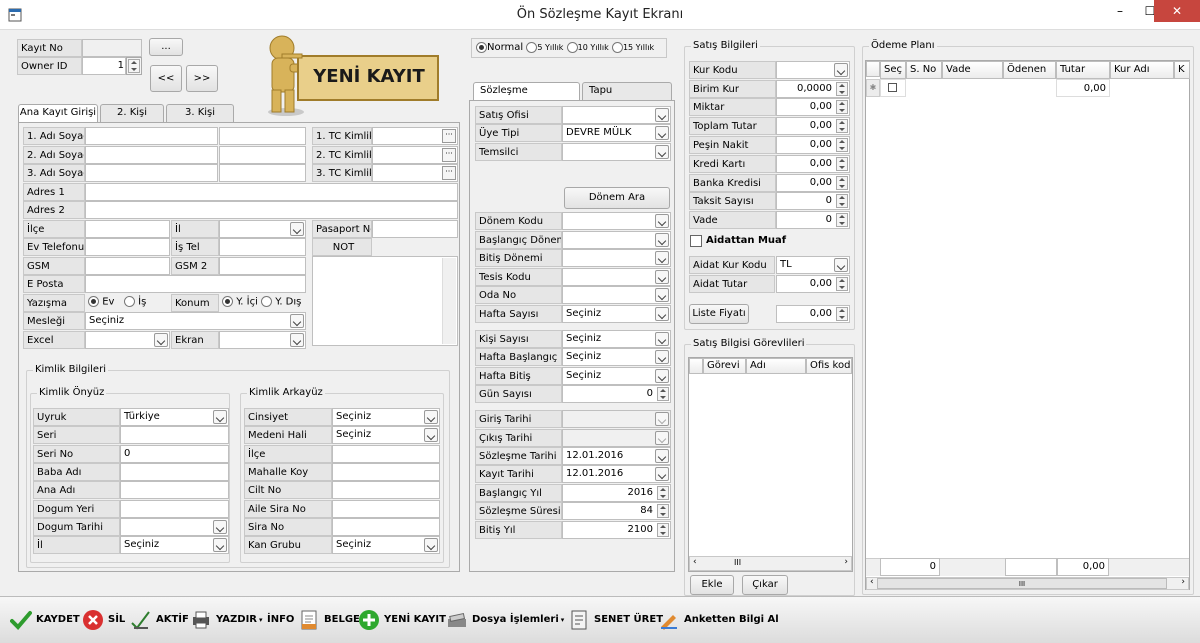  What do you see at coordinates (627, 91) in the screenshot?
I see `tab-tapu: Tapu` at bounding box center [627, 91].